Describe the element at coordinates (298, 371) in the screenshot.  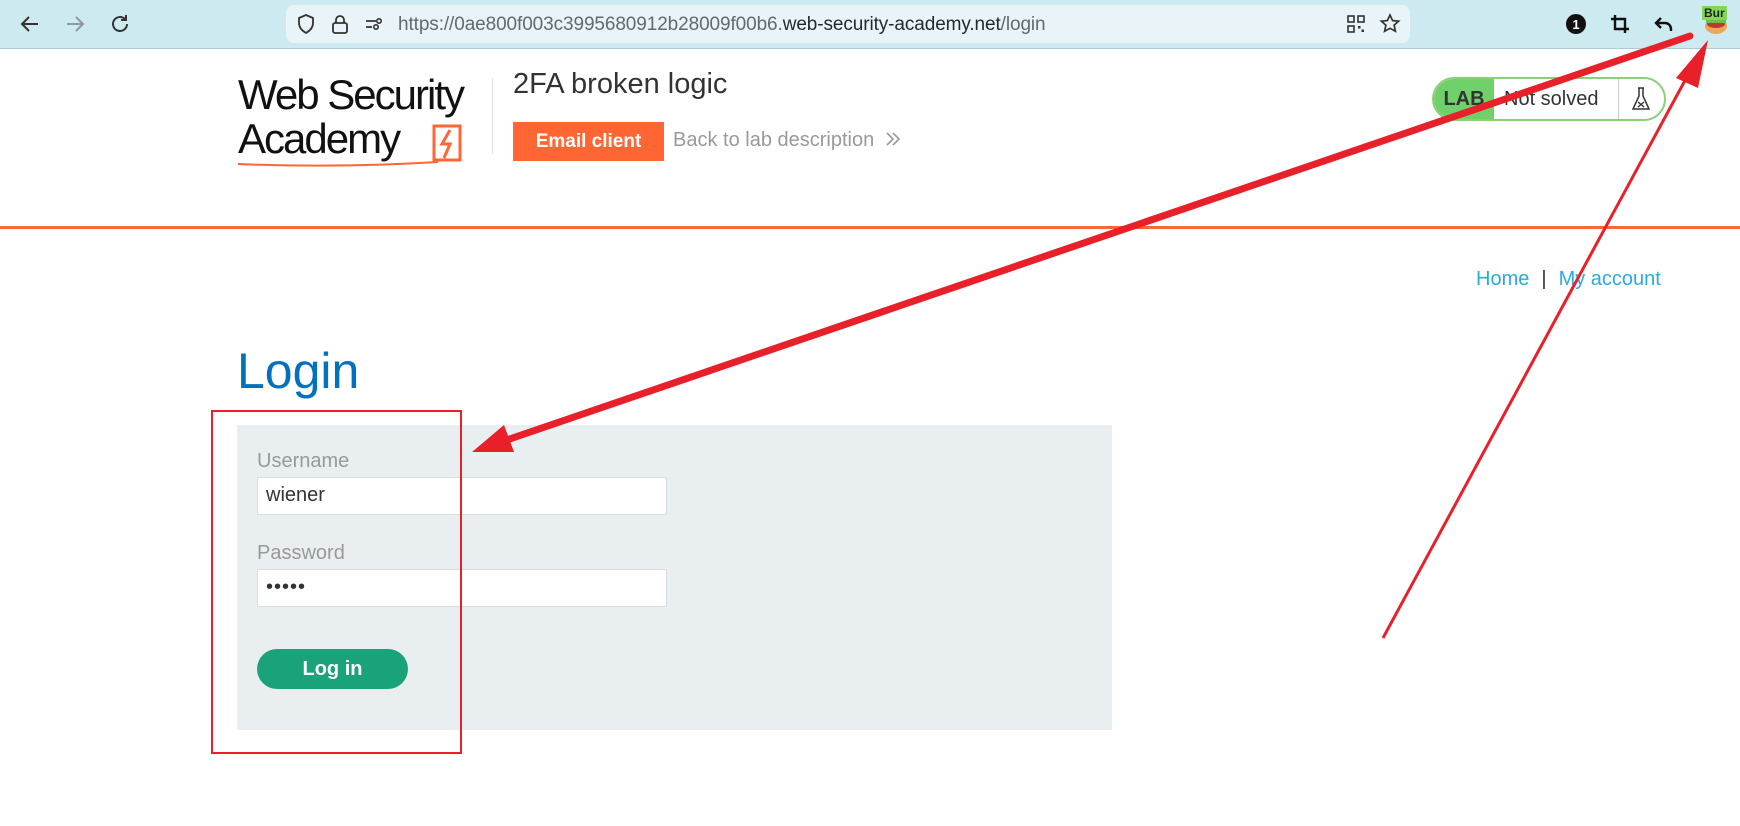
I see `page-title: Login` at that location.